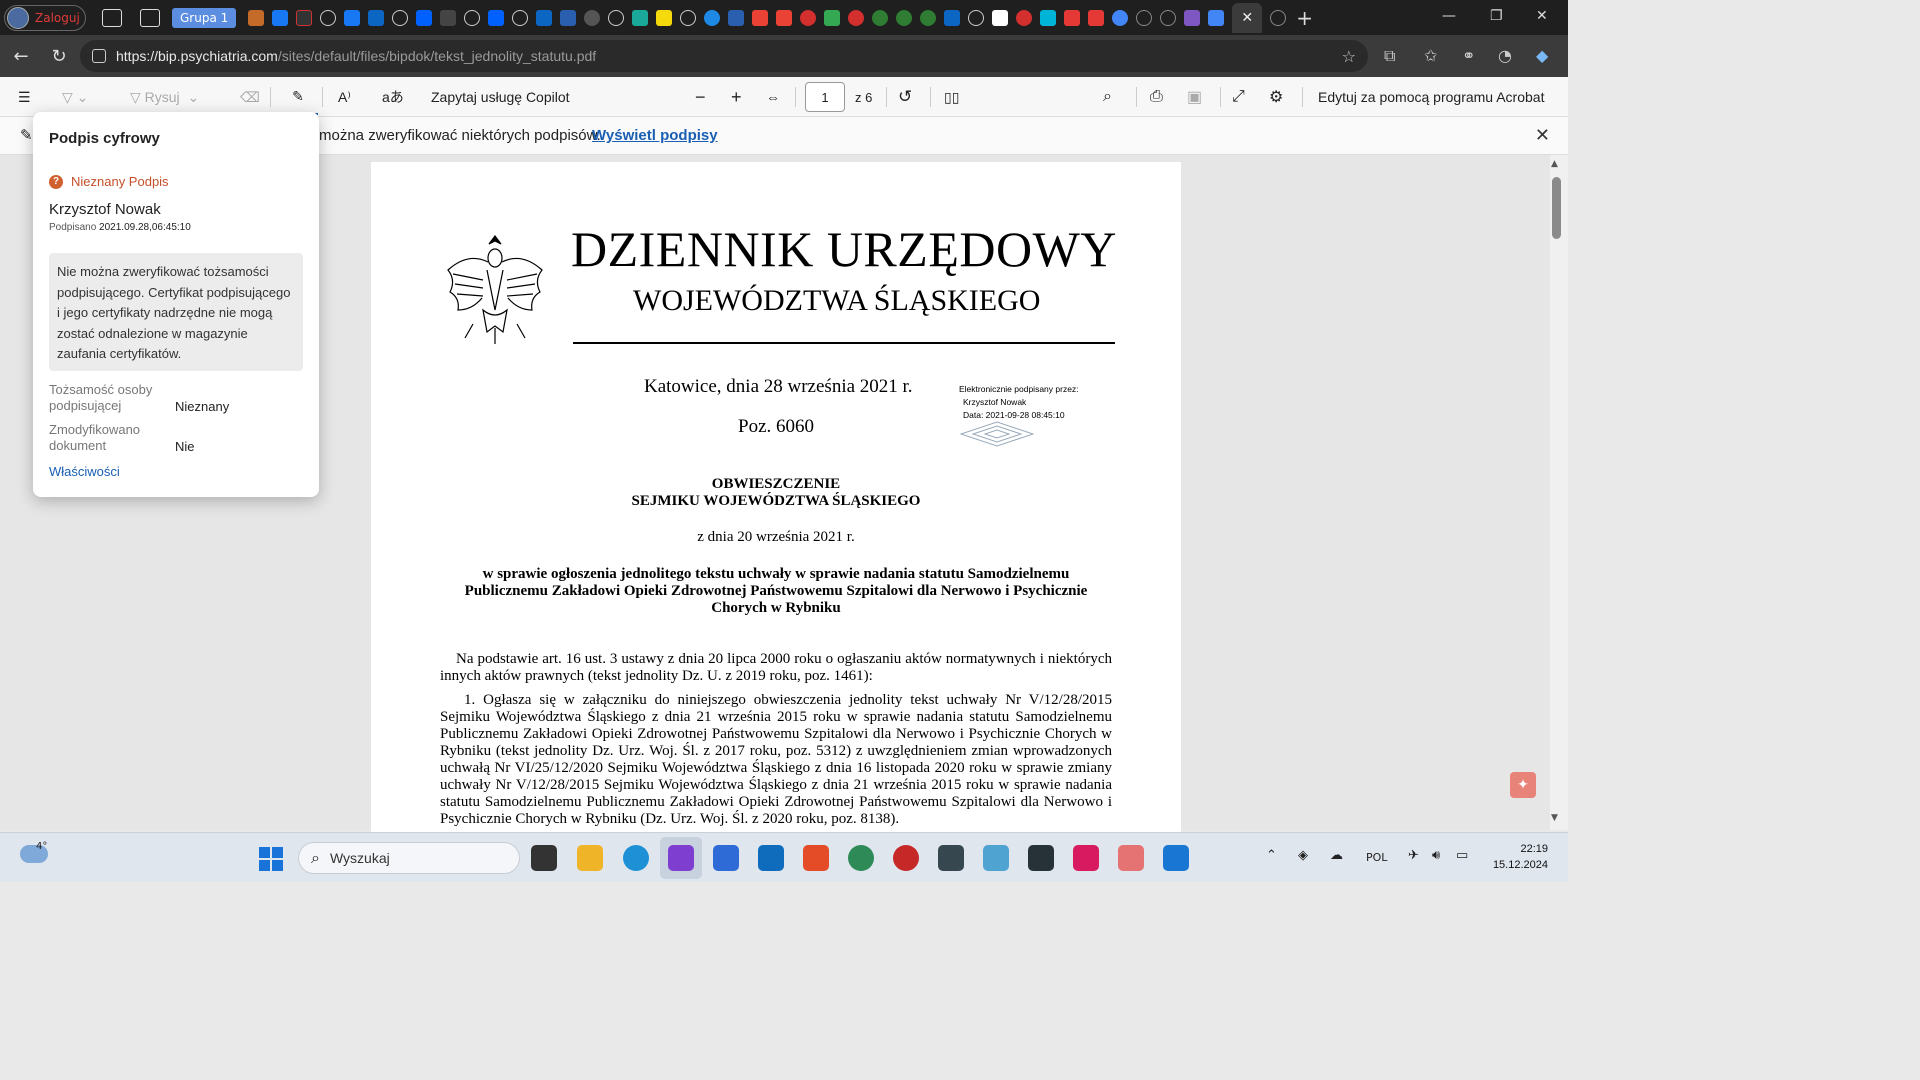  I want to click on window-close-icon: ✕, so click(1542, 16).